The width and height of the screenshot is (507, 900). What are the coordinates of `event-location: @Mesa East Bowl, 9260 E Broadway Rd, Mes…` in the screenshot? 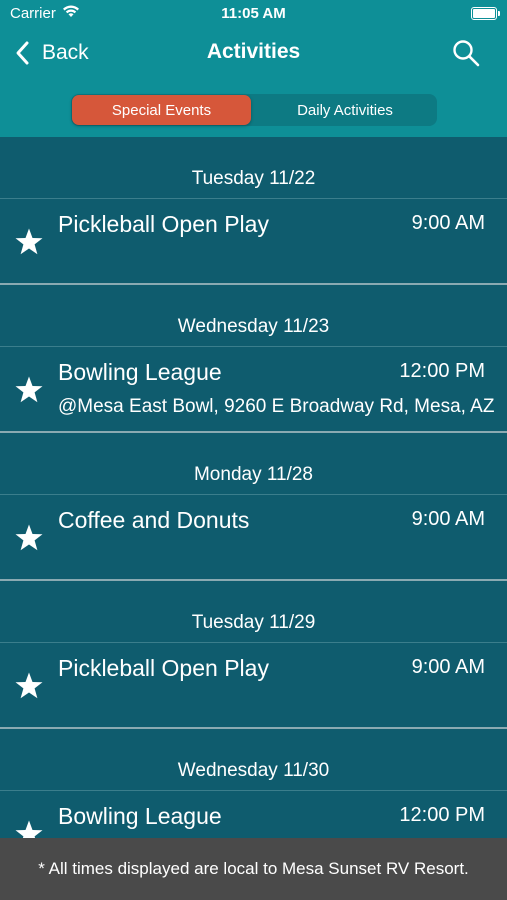 It's located at (276, 406).